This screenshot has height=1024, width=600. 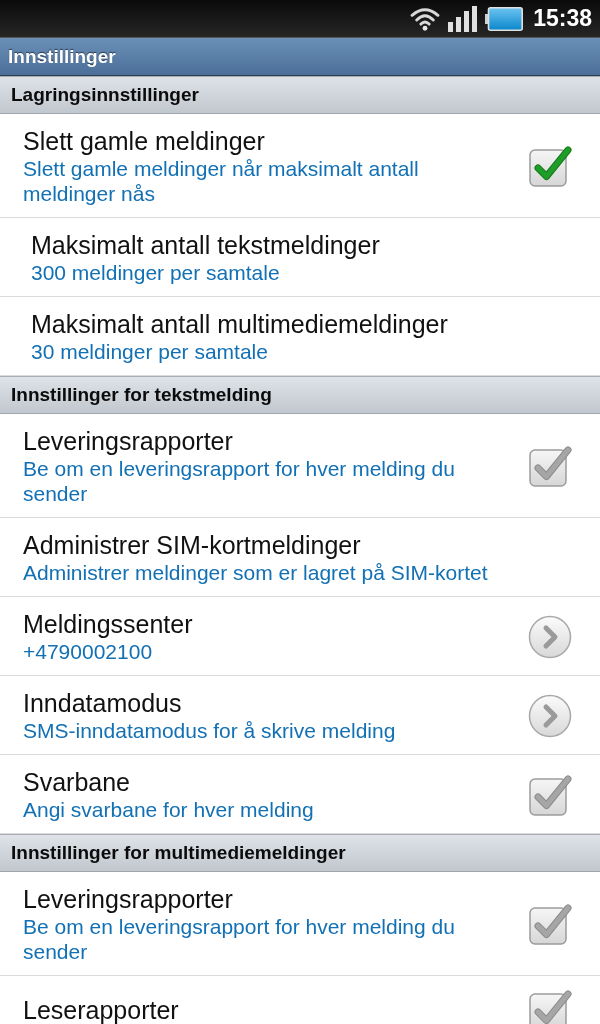 I want to click on setting-title: Administrer SIM-kortmeldinger, so click(x=192, y=545).